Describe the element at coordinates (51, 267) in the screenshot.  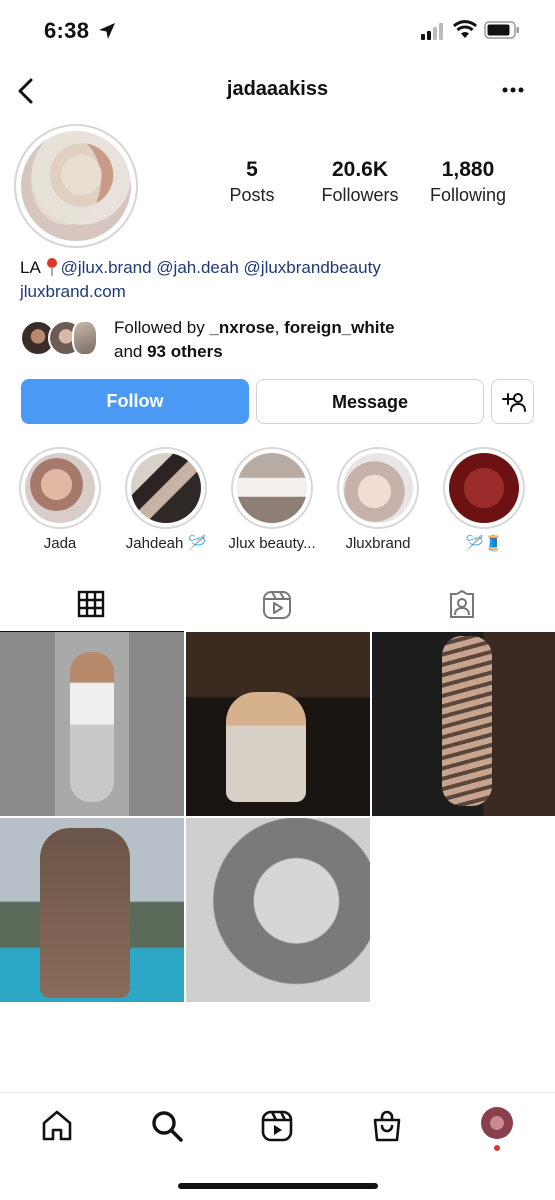
I see `map-pin-icon` at that location.